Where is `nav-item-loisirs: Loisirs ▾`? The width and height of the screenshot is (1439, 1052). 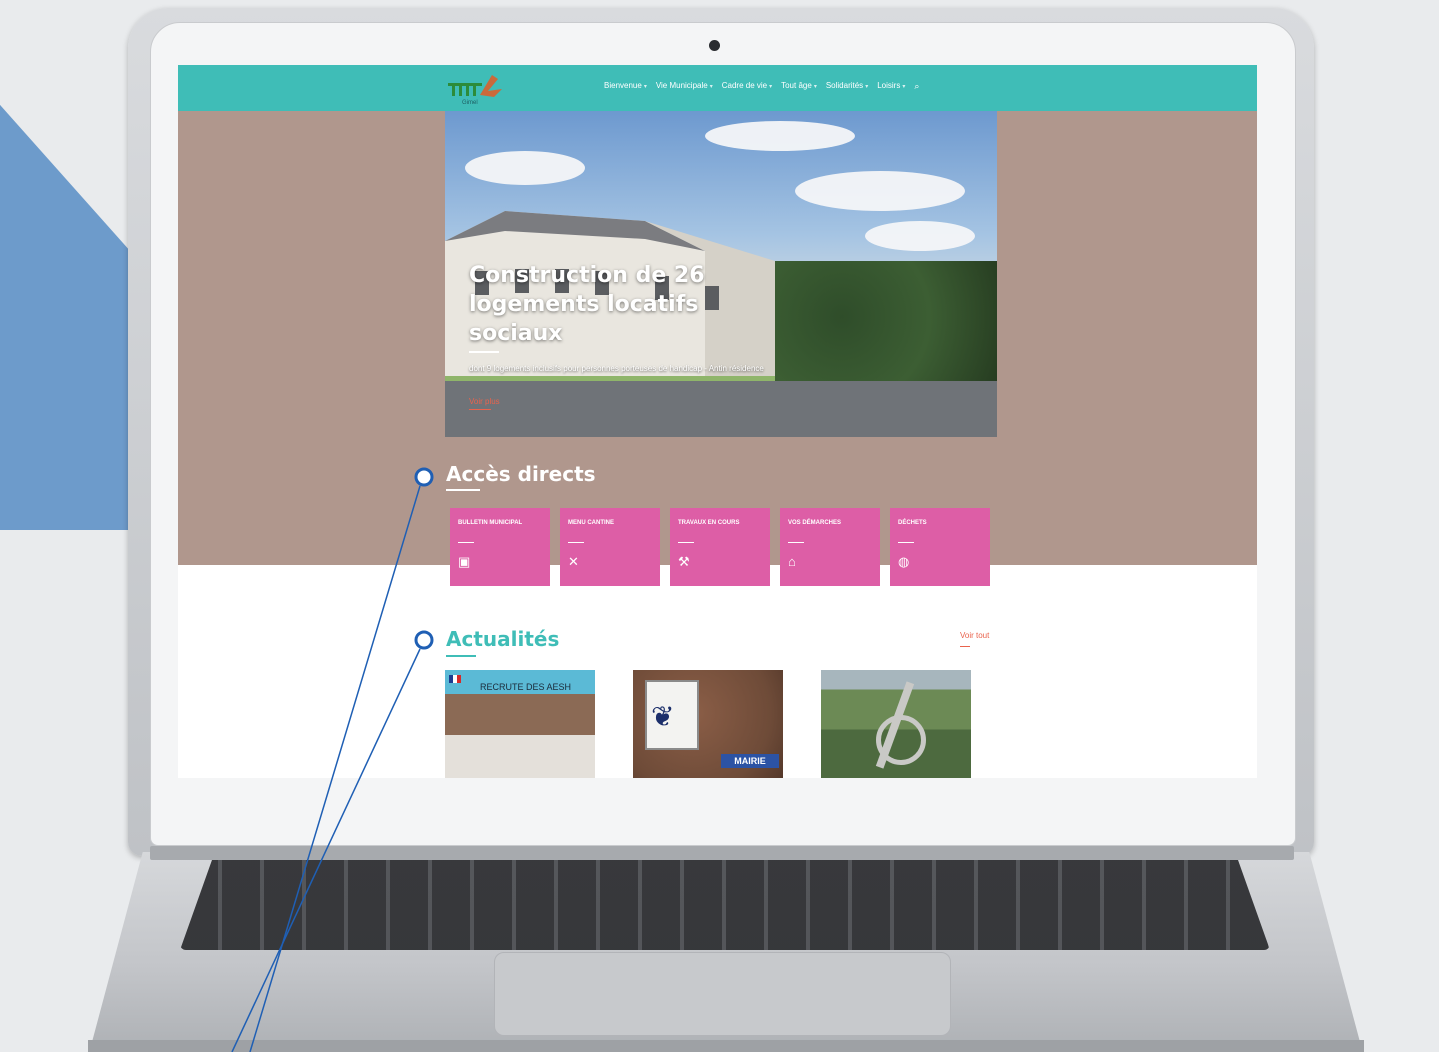
nav-item-loisirs: Loisirs ▾ is located at coordinates (891, 86).